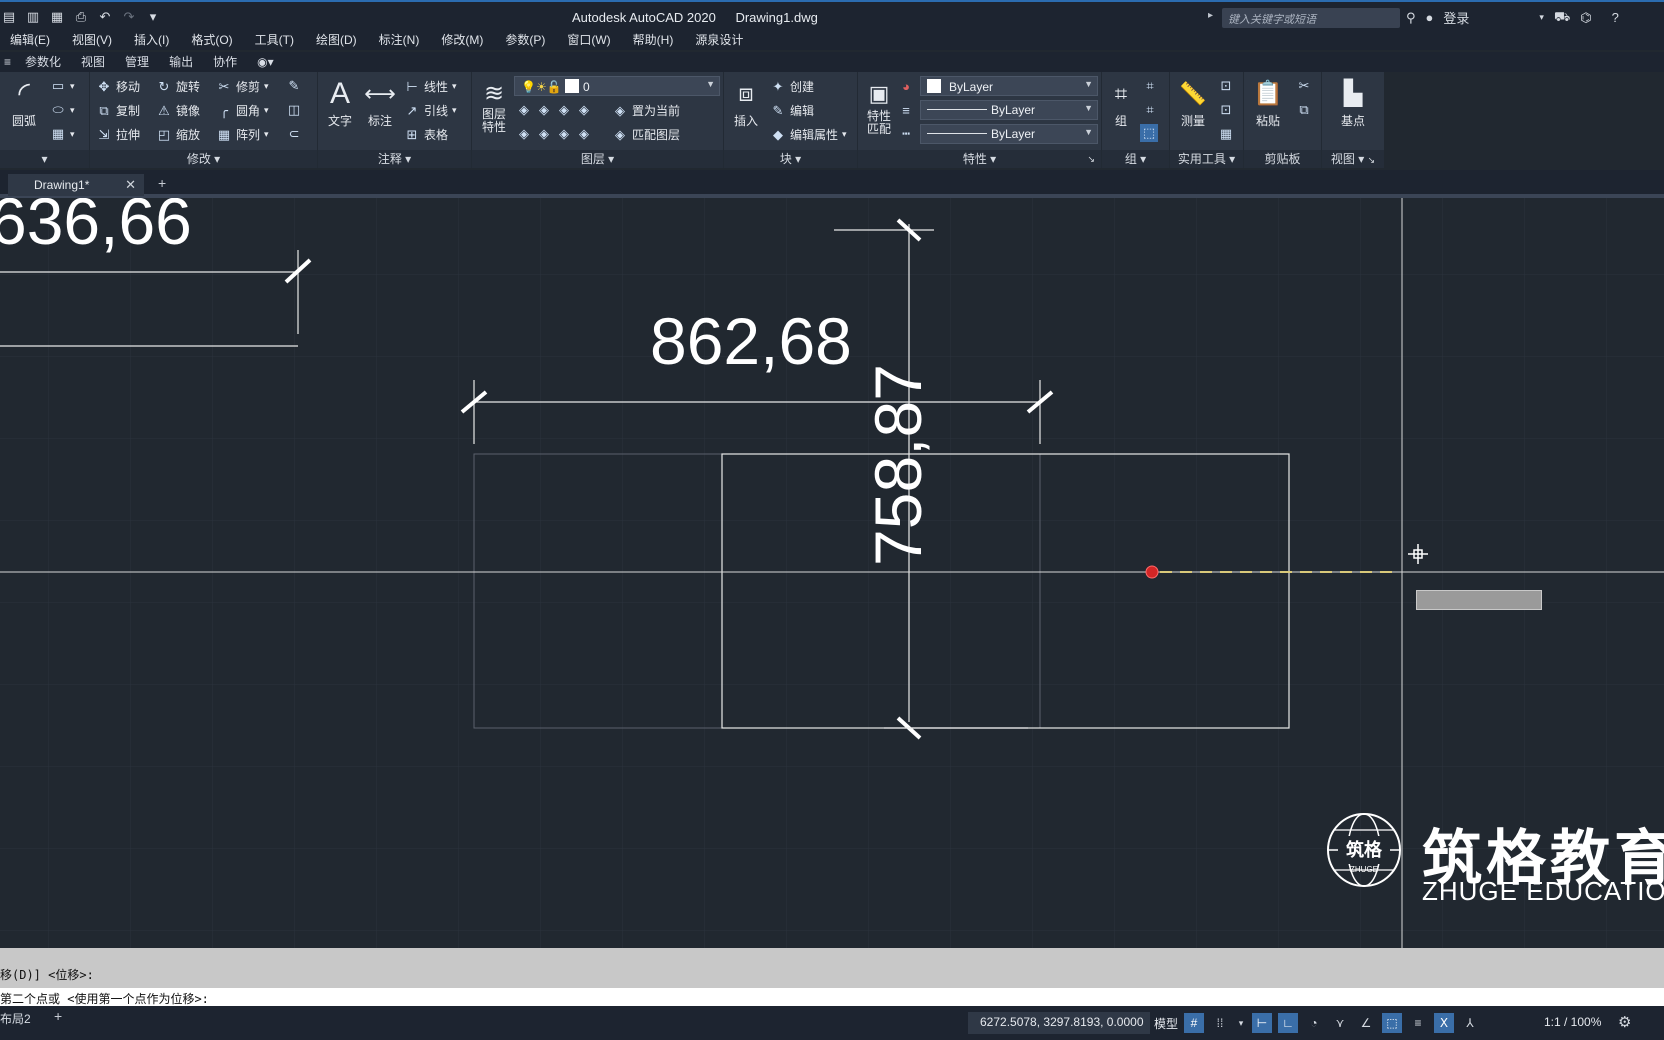 The height and width of the screenshot is (1040, 1664). I want to click on text-button: A 文字, so click(340, 102).